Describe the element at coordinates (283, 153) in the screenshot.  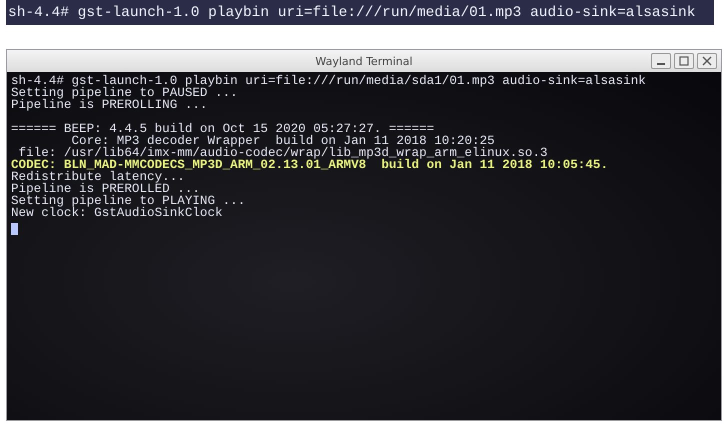
I see `terminal-line: file: /usr/lib64/imx-mm/audio-codec/wrap/lib_mp3d_wrap_arm_elinux.so.3` at that location.